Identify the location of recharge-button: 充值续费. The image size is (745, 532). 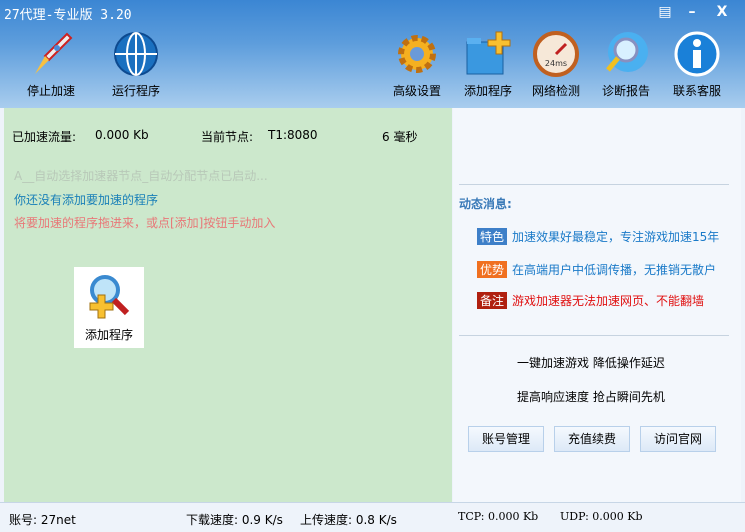
(592, 439).